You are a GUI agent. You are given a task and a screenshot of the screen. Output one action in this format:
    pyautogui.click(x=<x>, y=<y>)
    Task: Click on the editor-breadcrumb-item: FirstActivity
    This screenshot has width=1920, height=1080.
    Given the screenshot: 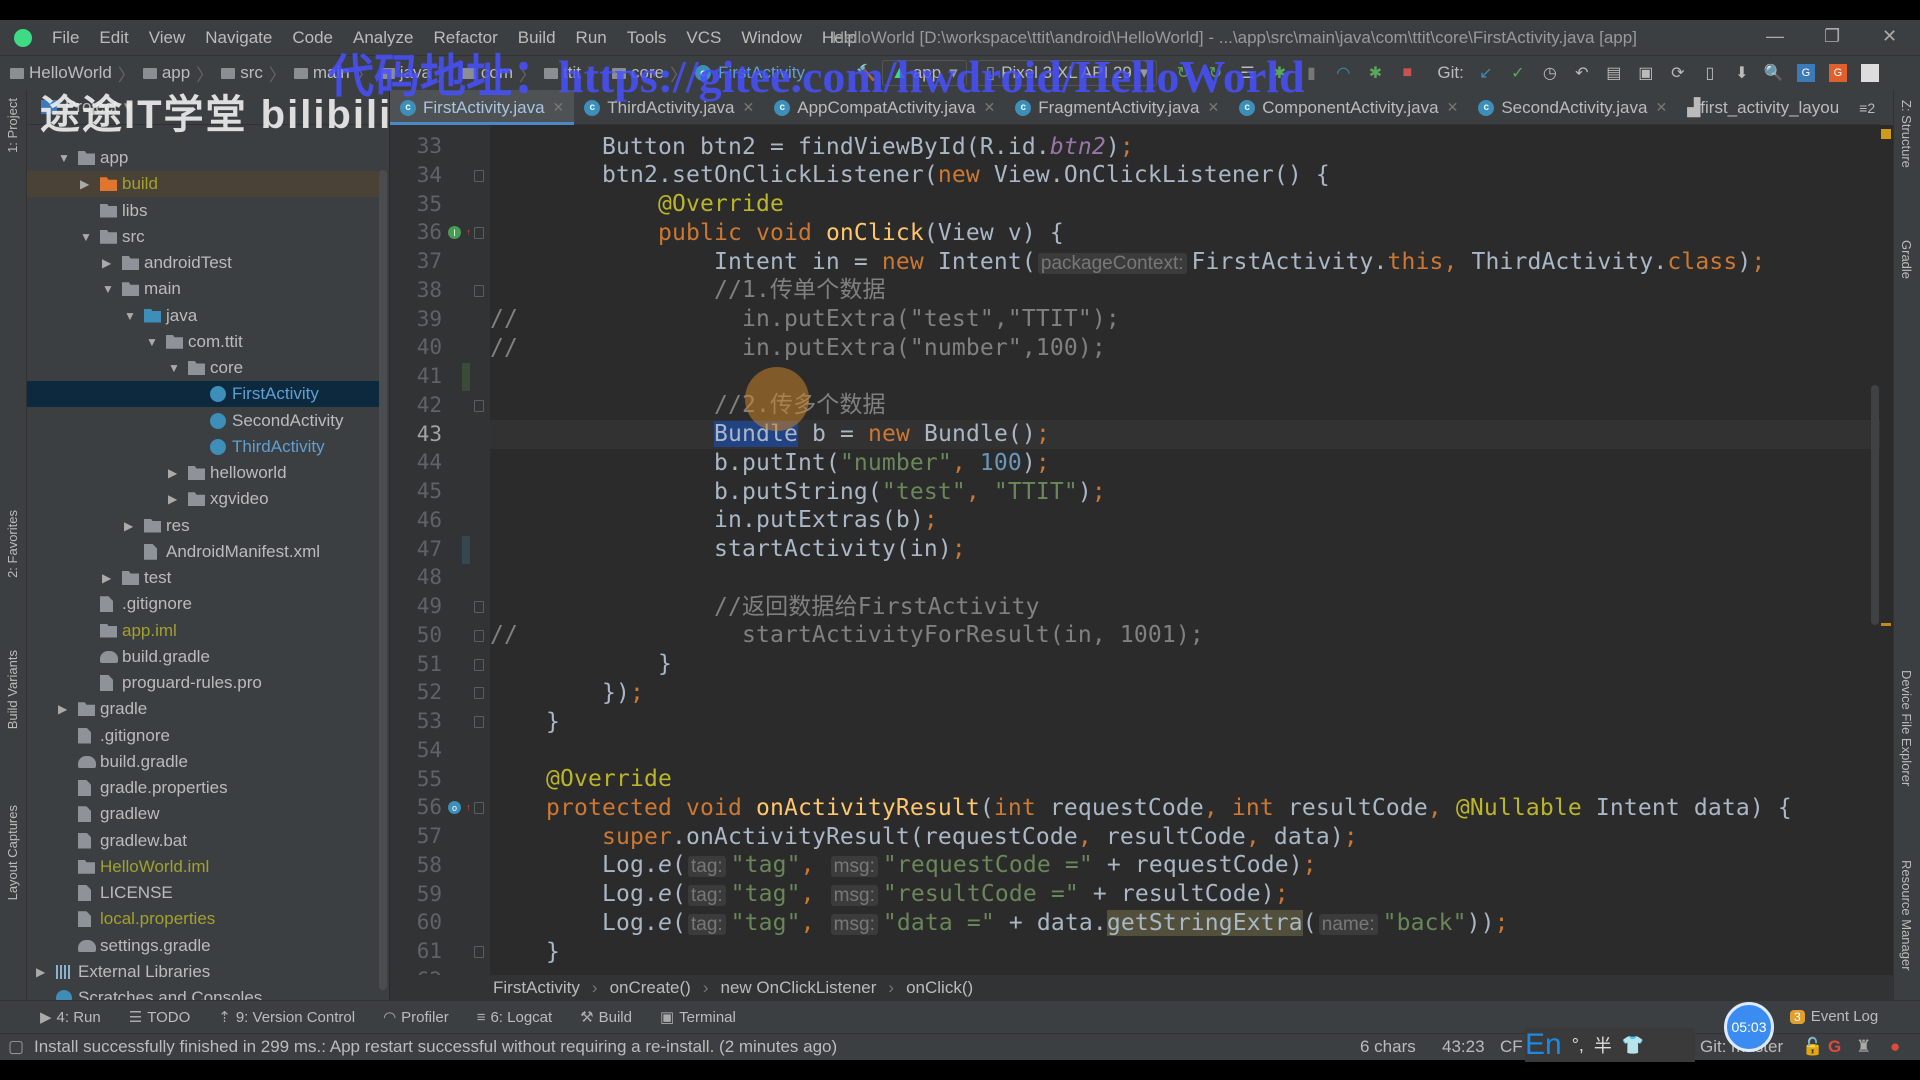 What is the action you would take?
    pyautogui.click(x=536, y=988)
    